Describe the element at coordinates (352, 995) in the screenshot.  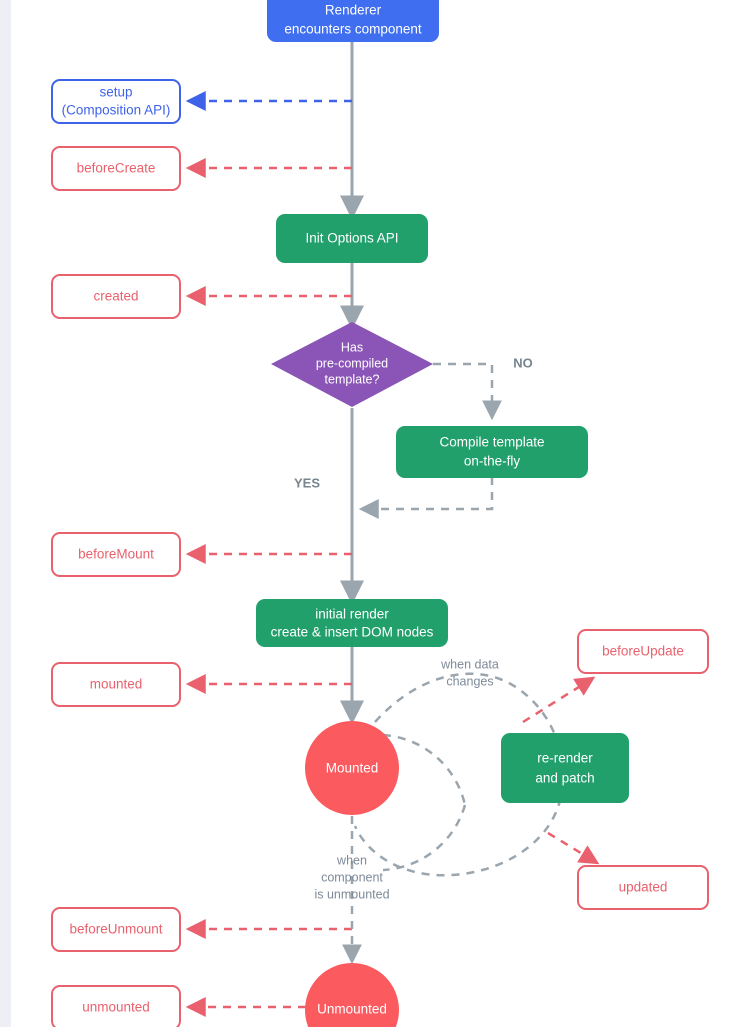
I see `node-unmounted-state: Unmounted` at that location.